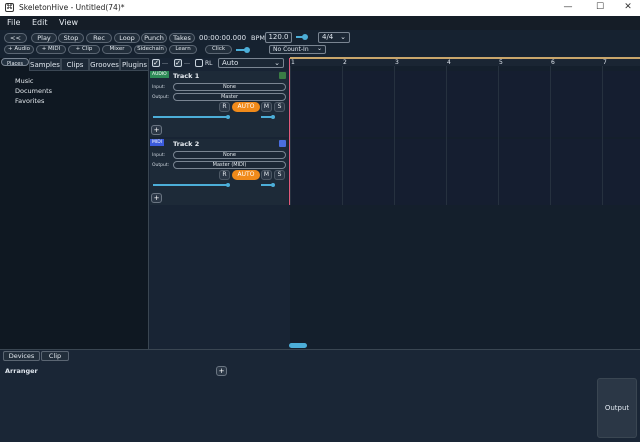 The image size is (640, 442). What do you see at coordinates (45, 64) in the screenshot?
I see `tab-samples: Samples` at bounding box center [45, 64].